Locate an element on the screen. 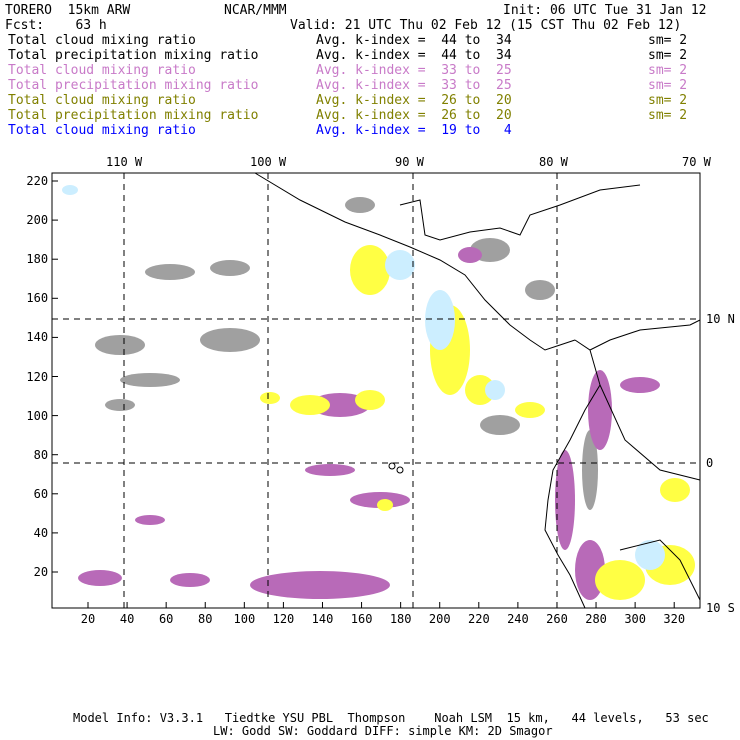 The image size is (740, 740). y-tick-label: 180 is located at coordinates (37, 259).